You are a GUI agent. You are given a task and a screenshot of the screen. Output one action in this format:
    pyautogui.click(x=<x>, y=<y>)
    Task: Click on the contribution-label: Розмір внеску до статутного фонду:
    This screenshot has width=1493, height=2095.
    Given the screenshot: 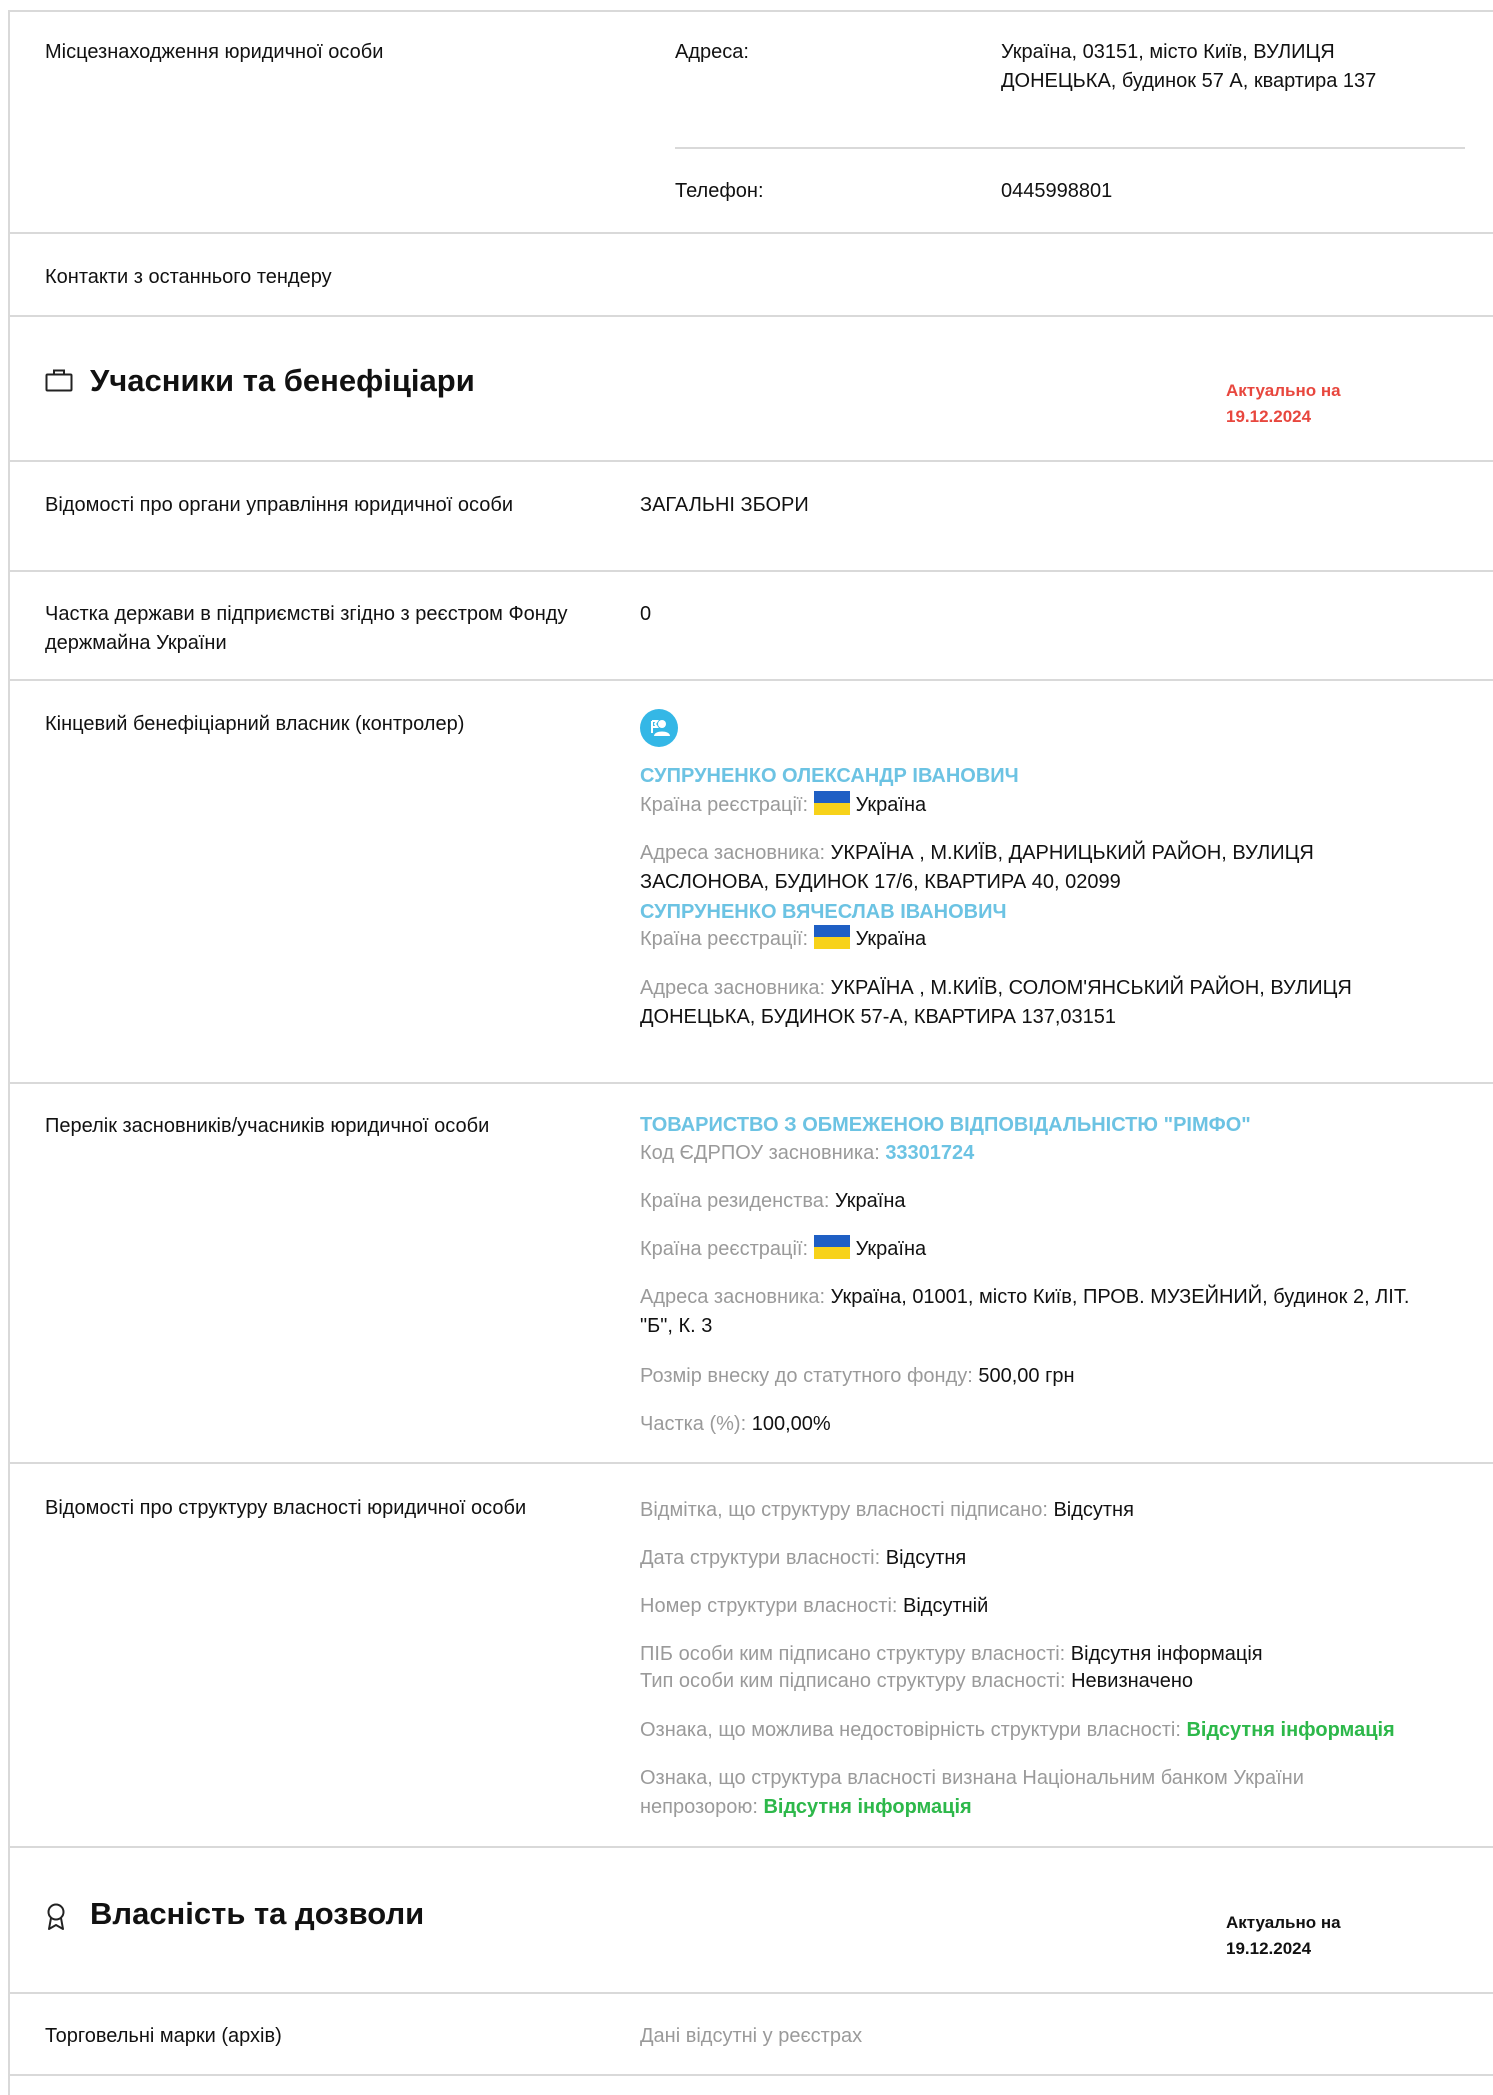 What is the action you would take?
    pyautogui.click(x=806, y=1376)
    